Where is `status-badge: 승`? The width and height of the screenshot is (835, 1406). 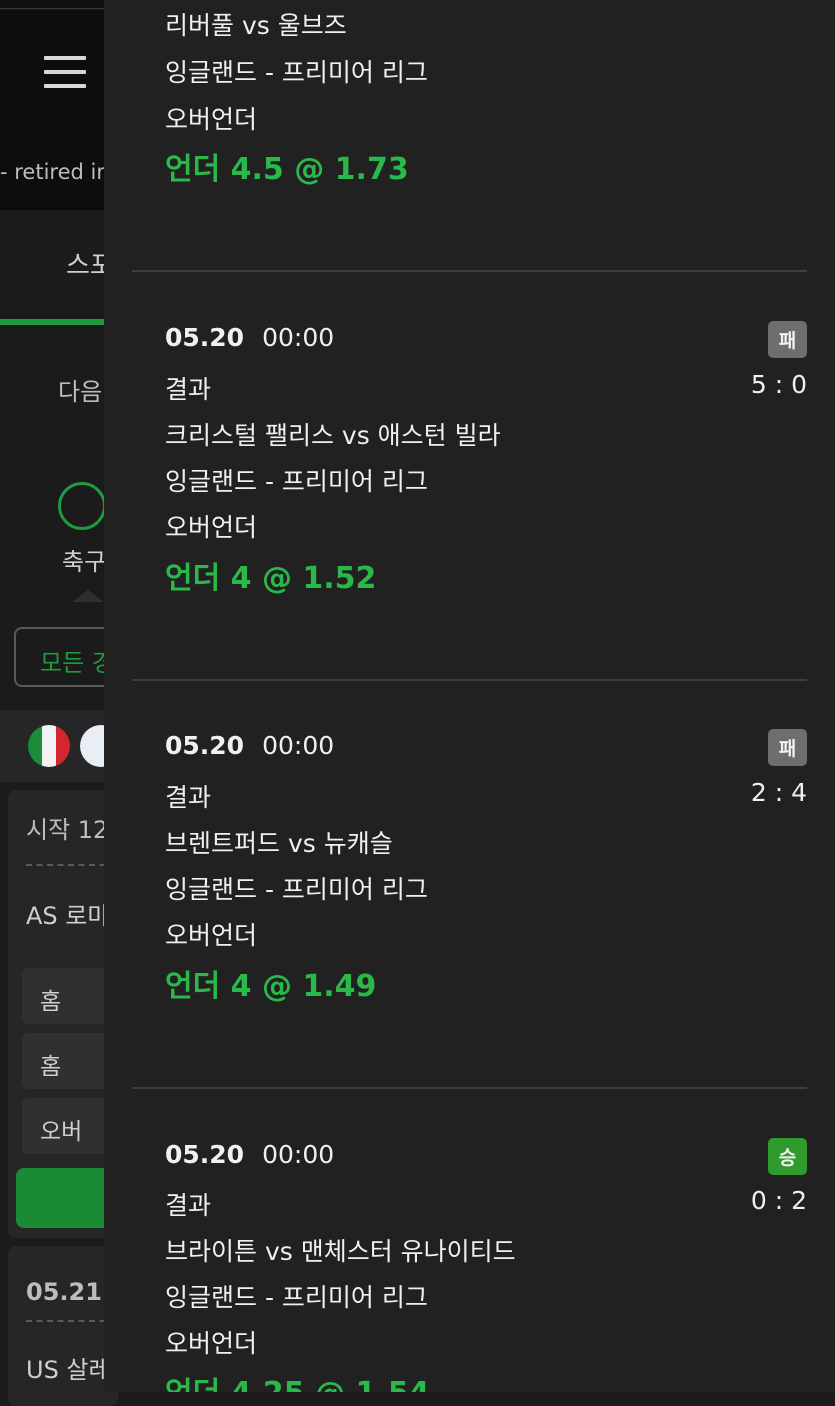
status-badge: 승 is located at coordinates (787, 1156).